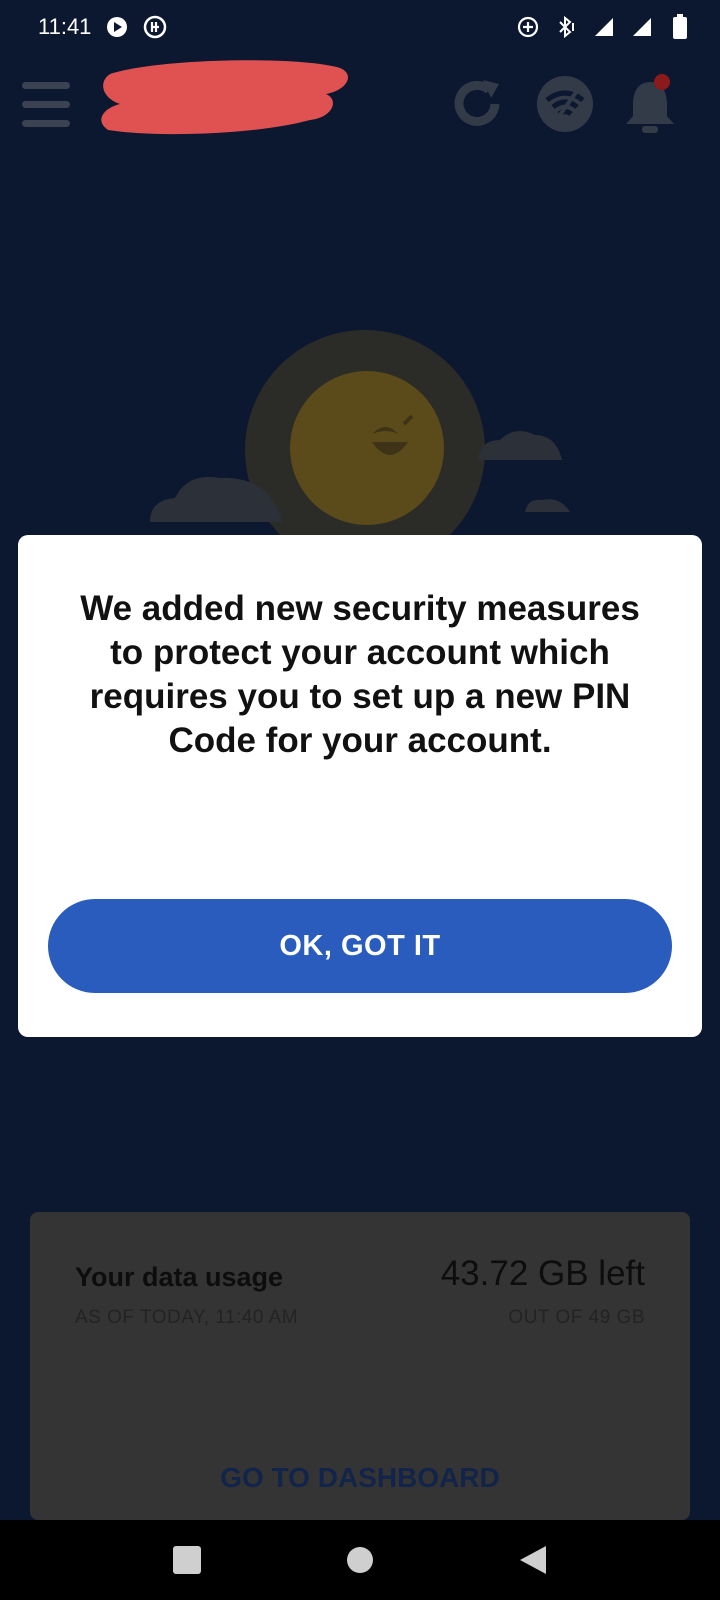  Describe the element at coordinates (566, 27) in the screenshot. I see `bluetooth-icon` at that location.